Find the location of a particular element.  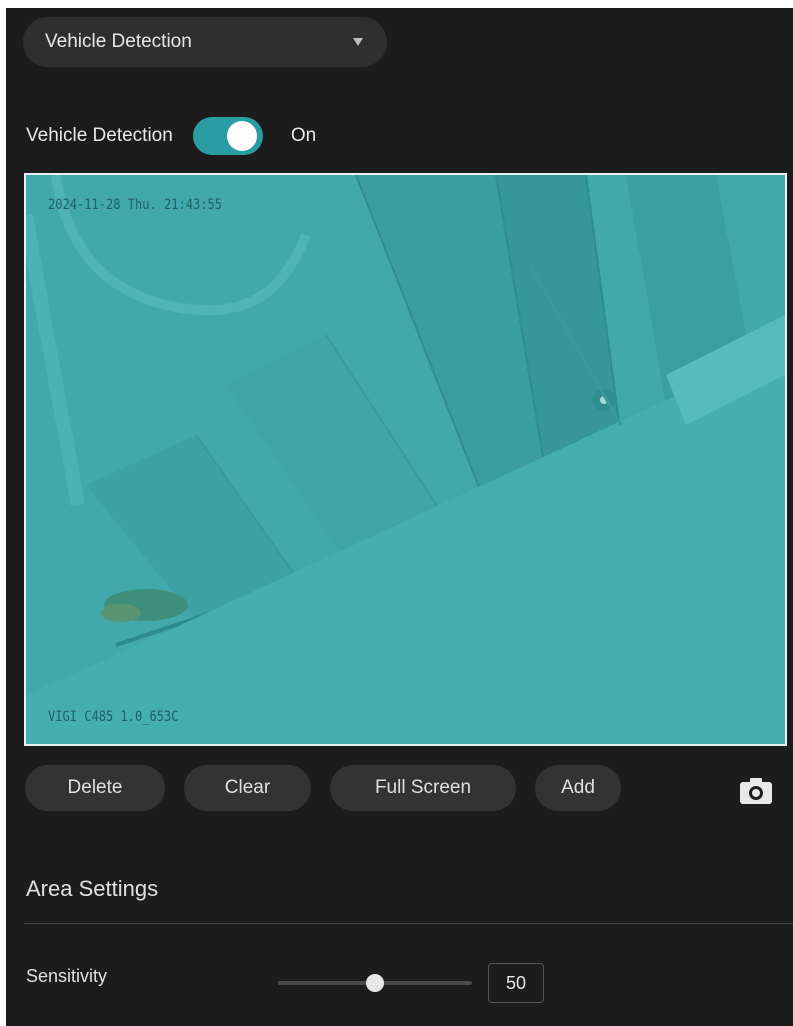

top-edge is located at coordinates (396, 4).